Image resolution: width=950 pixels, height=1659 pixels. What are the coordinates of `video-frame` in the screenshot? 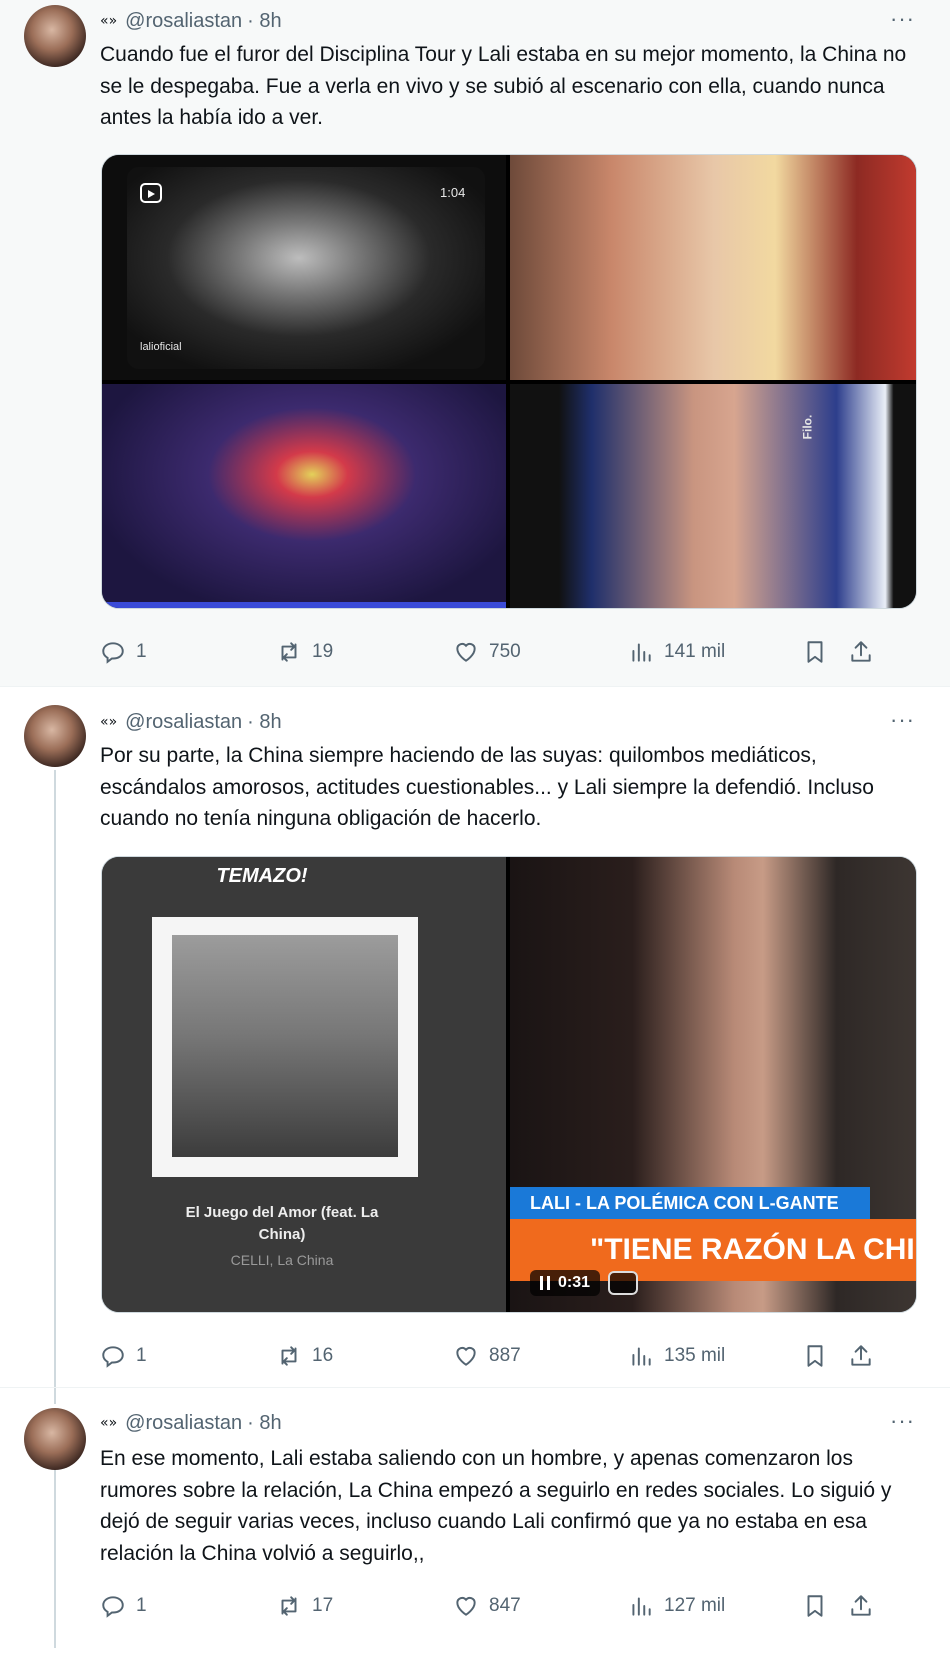 It's located at (306, 268).